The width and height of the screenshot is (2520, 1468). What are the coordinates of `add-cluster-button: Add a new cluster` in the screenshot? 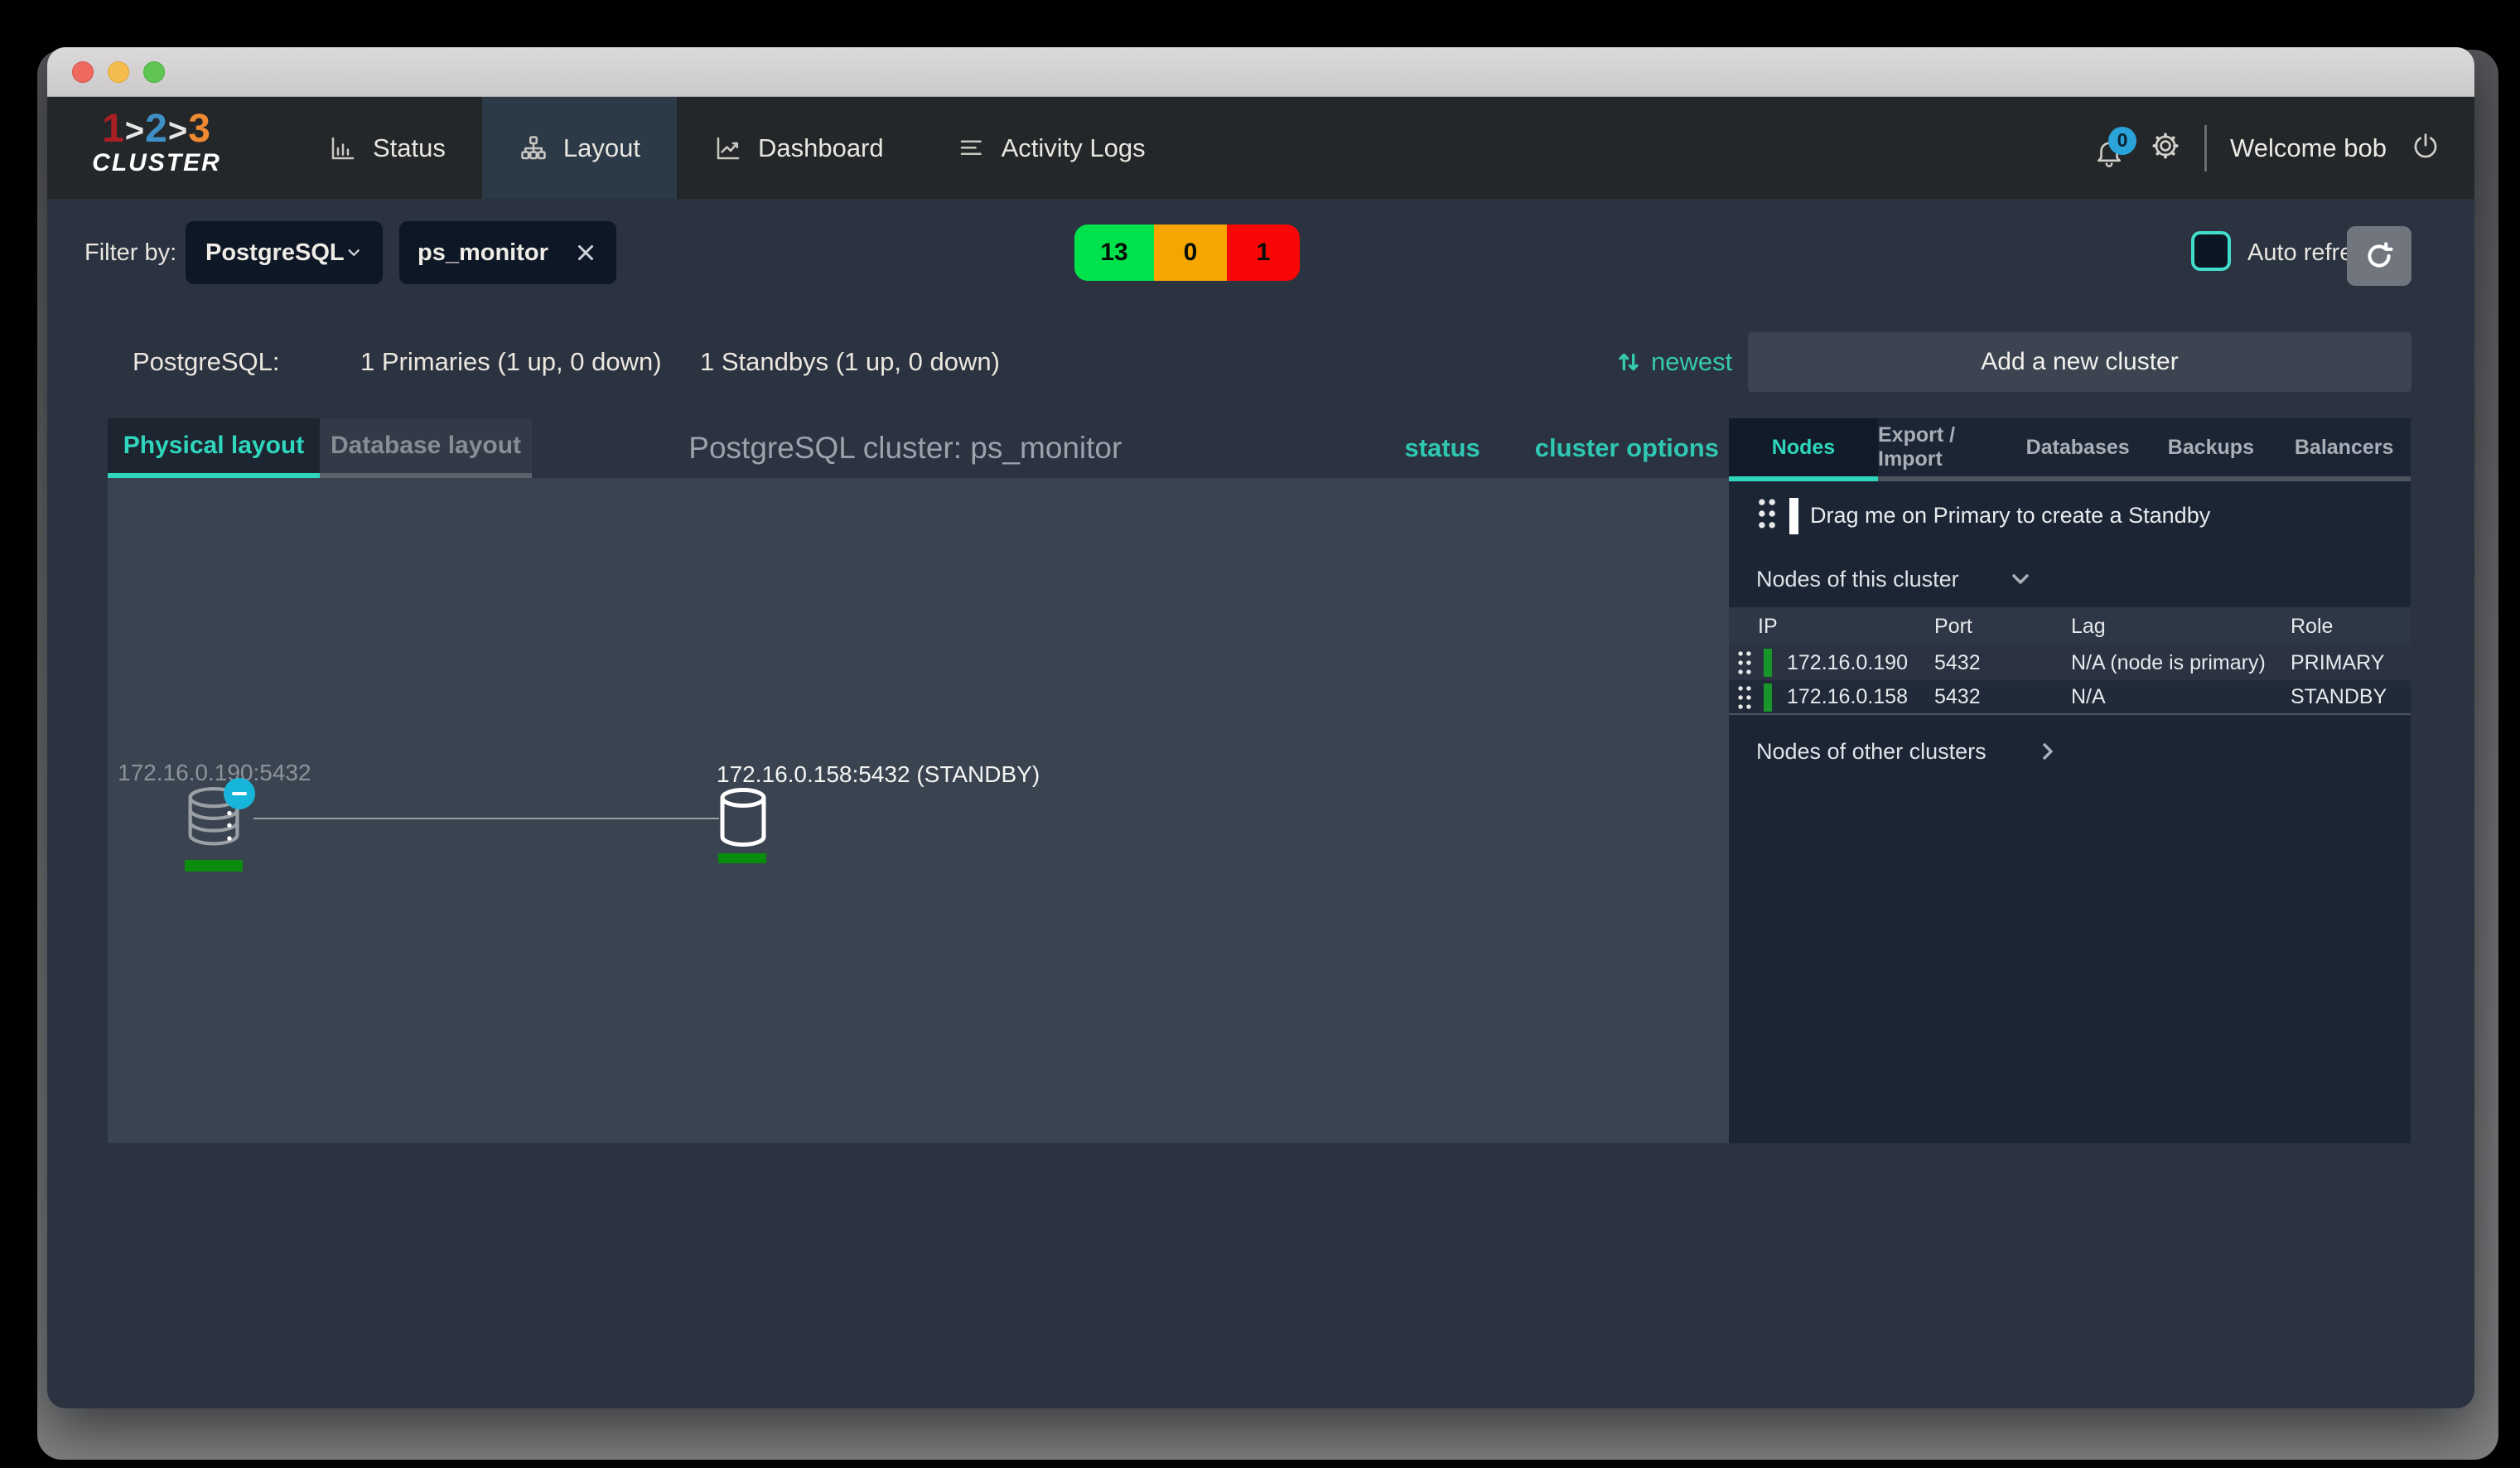 It's located at (2079, 362).